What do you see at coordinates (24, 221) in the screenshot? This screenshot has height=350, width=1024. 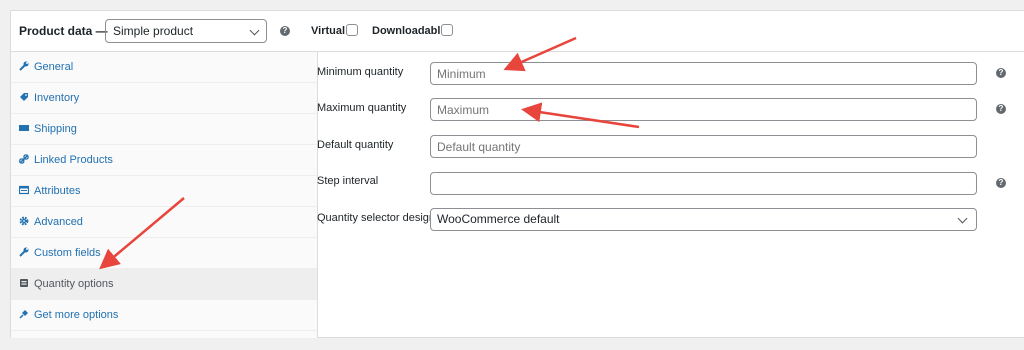 I see `gear-icon` at bounding box center [24, 221].